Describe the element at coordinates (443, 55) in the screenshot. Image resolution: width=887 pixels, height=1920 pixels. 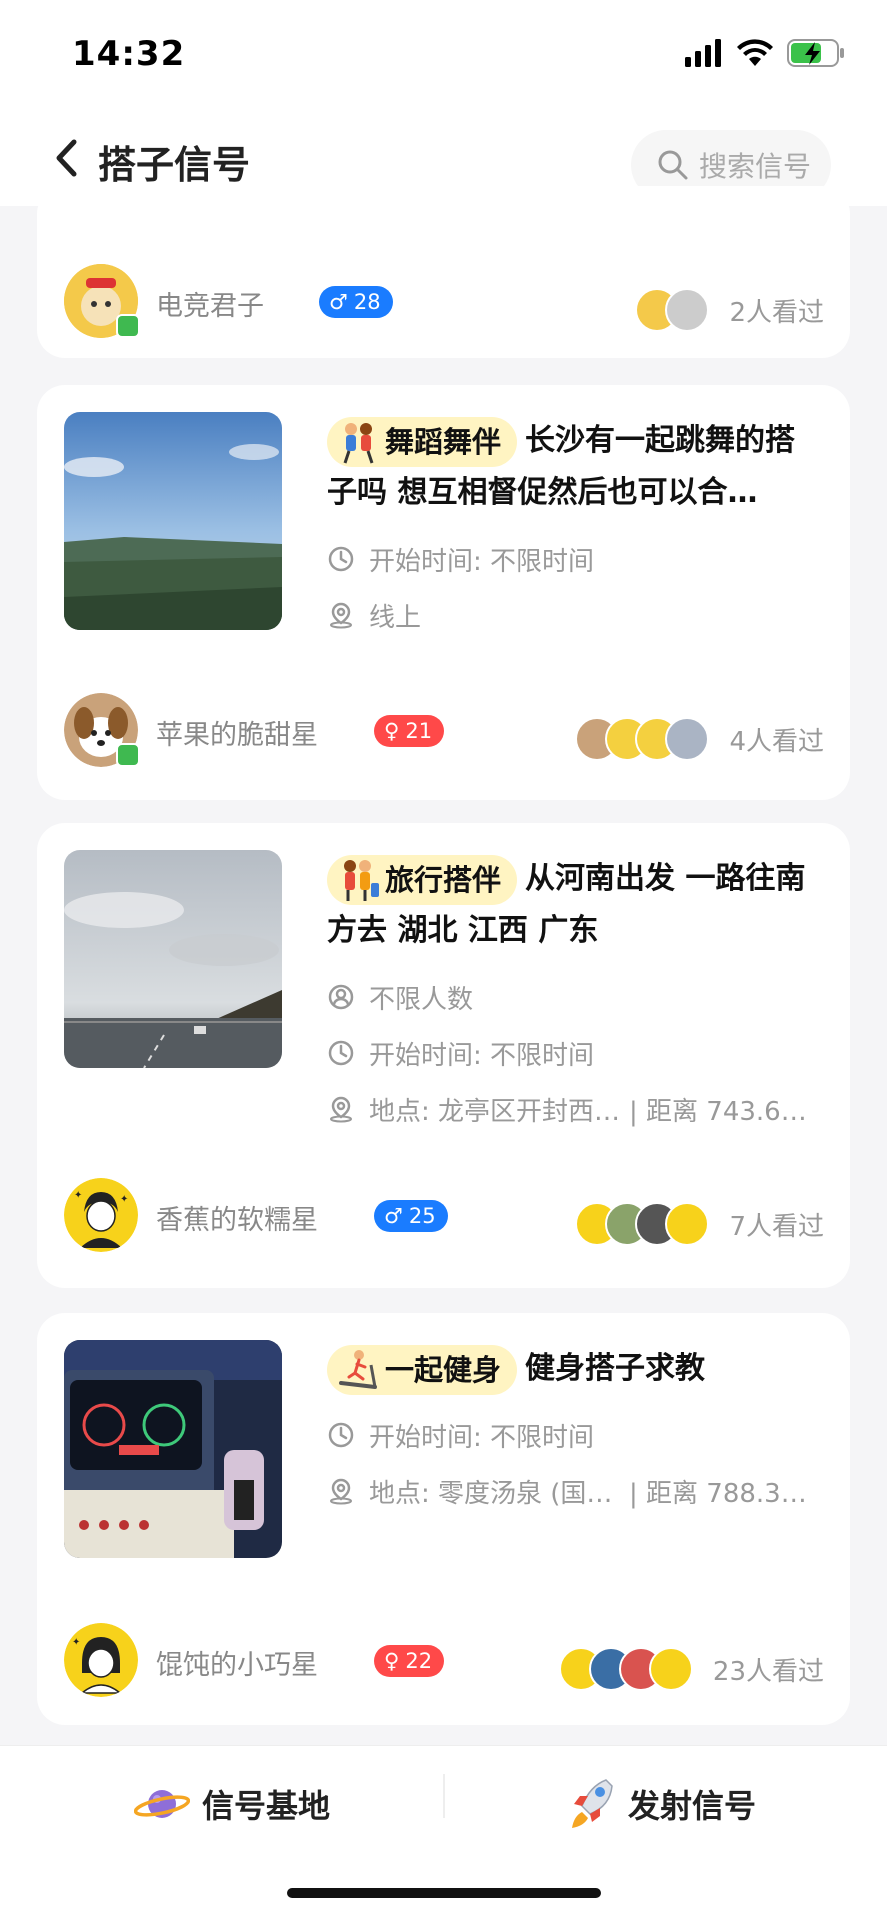
I see `status-bar: 14:32` at that location.